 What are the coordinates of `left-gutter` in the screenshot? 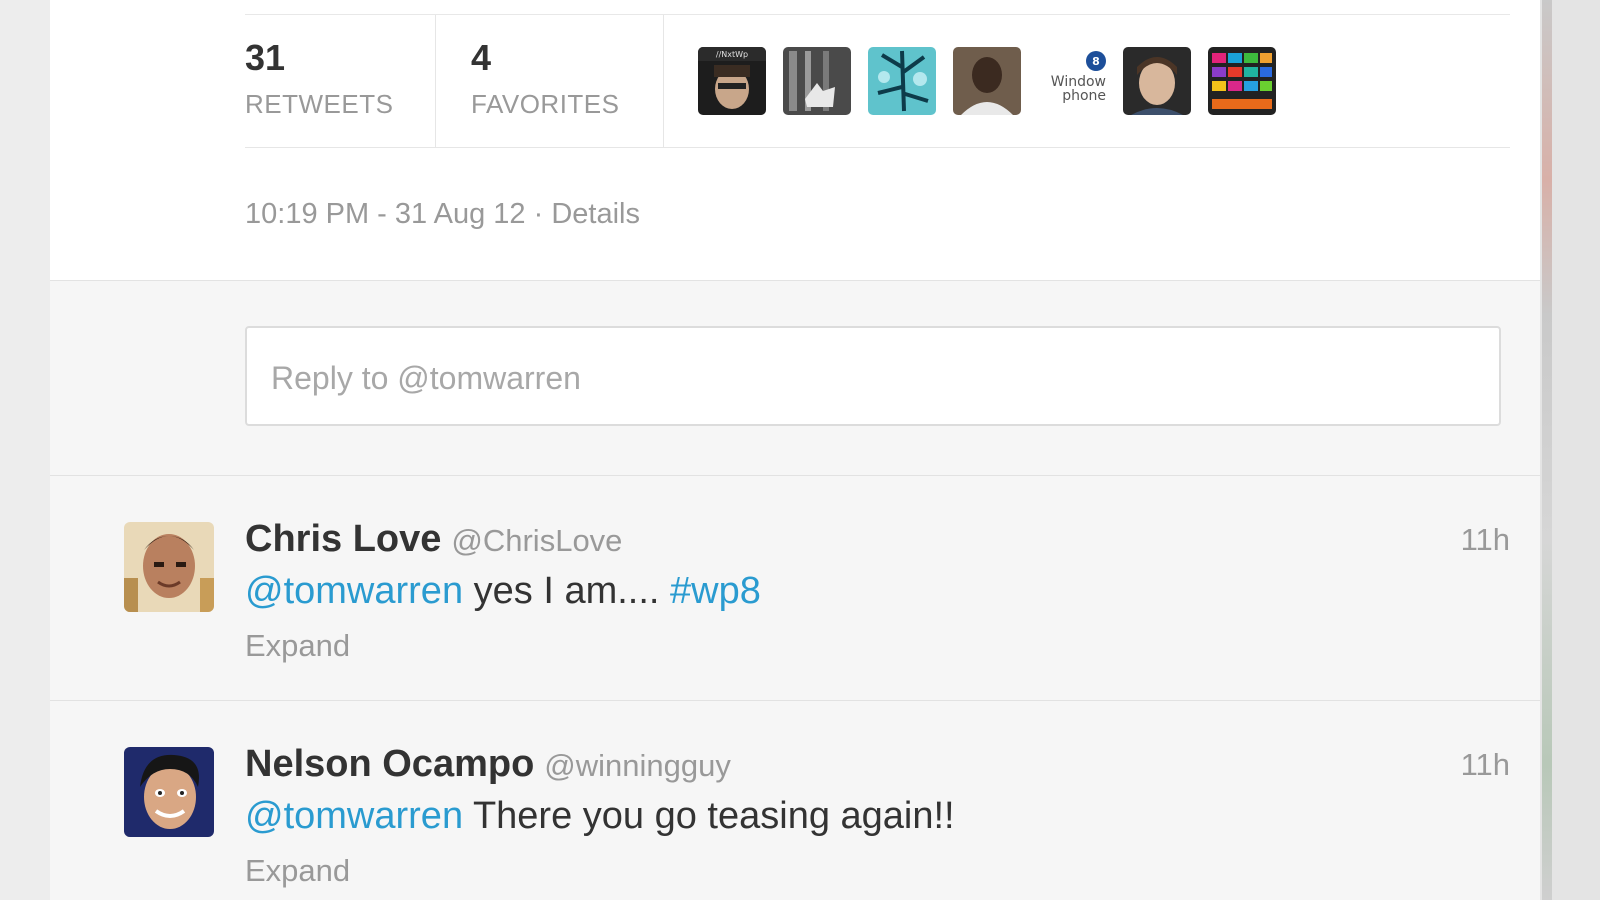 It's located at (25, 450).